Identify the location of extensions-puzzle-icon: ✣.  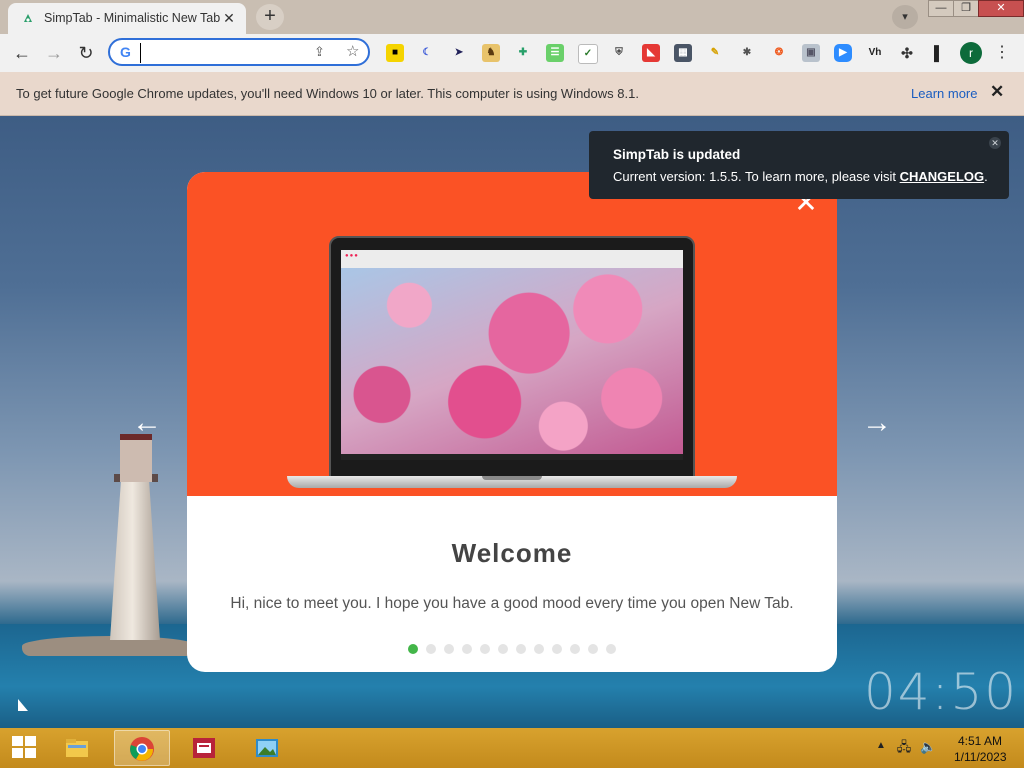
(907, 53).